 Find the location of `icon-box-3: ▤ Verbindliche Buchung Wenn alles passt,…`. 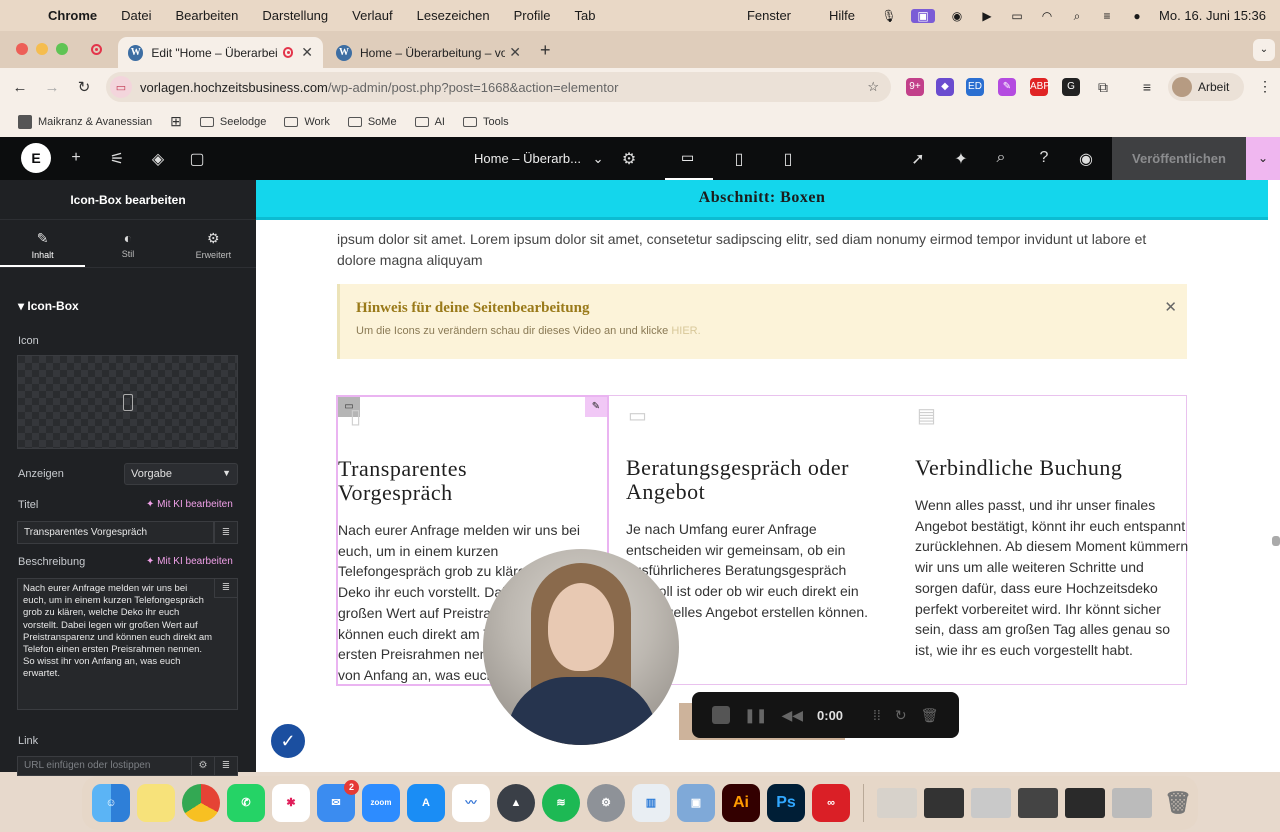

icon-box-3: ▤ Verbindliche Buchung Wenn alles passt,… is located at coordinates (1046, 540).